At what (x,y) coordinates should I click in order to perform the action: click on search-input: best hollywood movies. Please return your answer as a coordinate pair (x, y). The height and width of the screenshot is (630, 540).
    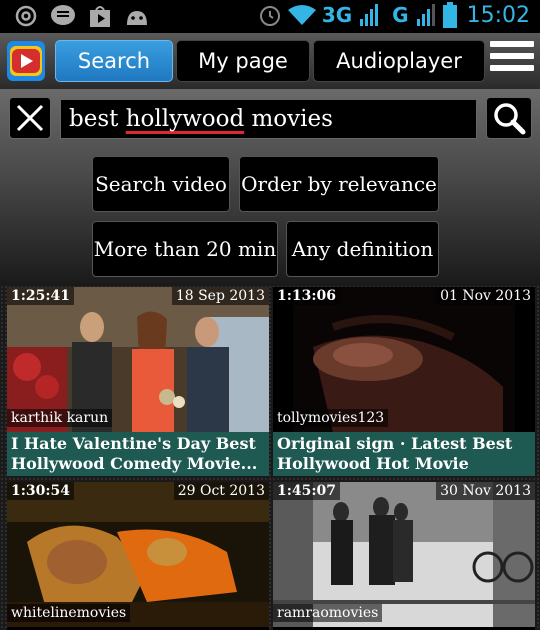
    Looking at the image, I should click on (268, 119).